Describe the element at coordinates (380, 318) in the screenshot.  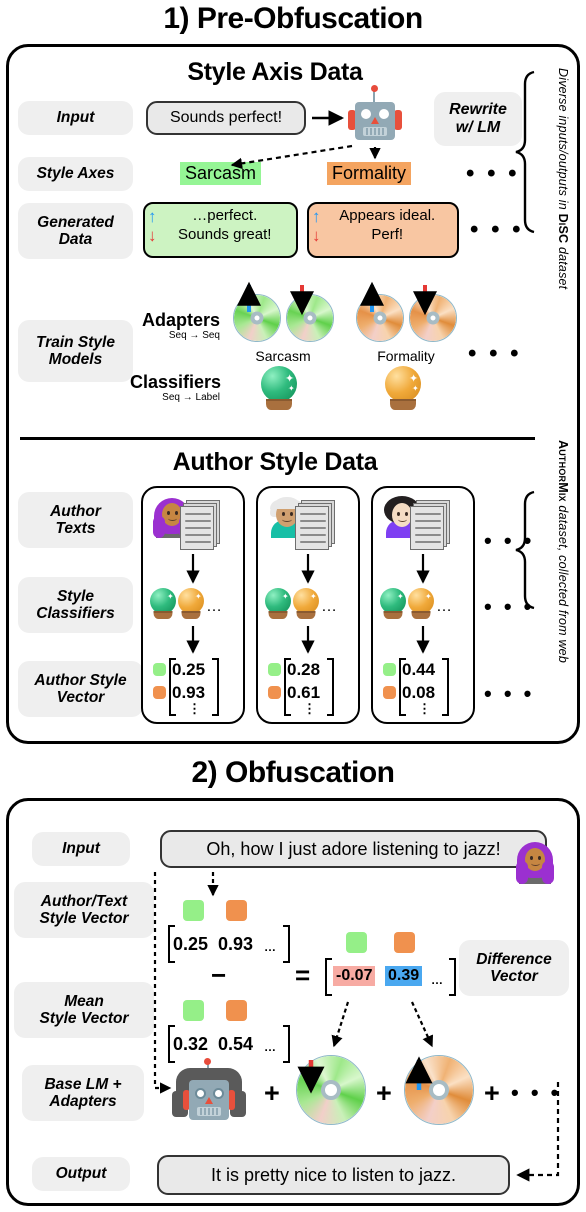
I see `adapter-disc-formality-up` at that location.